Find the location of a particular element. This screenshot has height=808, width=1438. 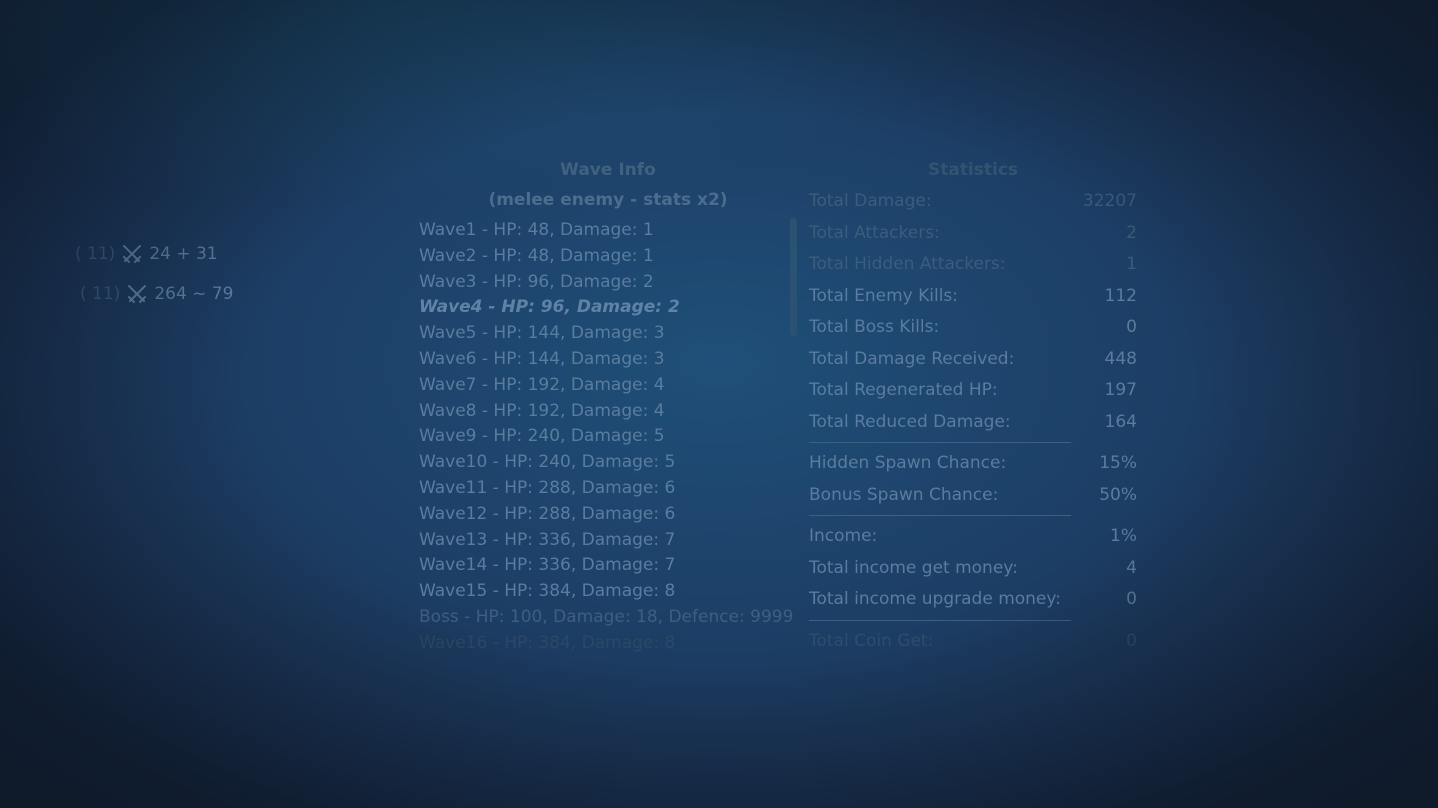

stat-row: Total Damage: 32207 is located at coordinates (973, 202).